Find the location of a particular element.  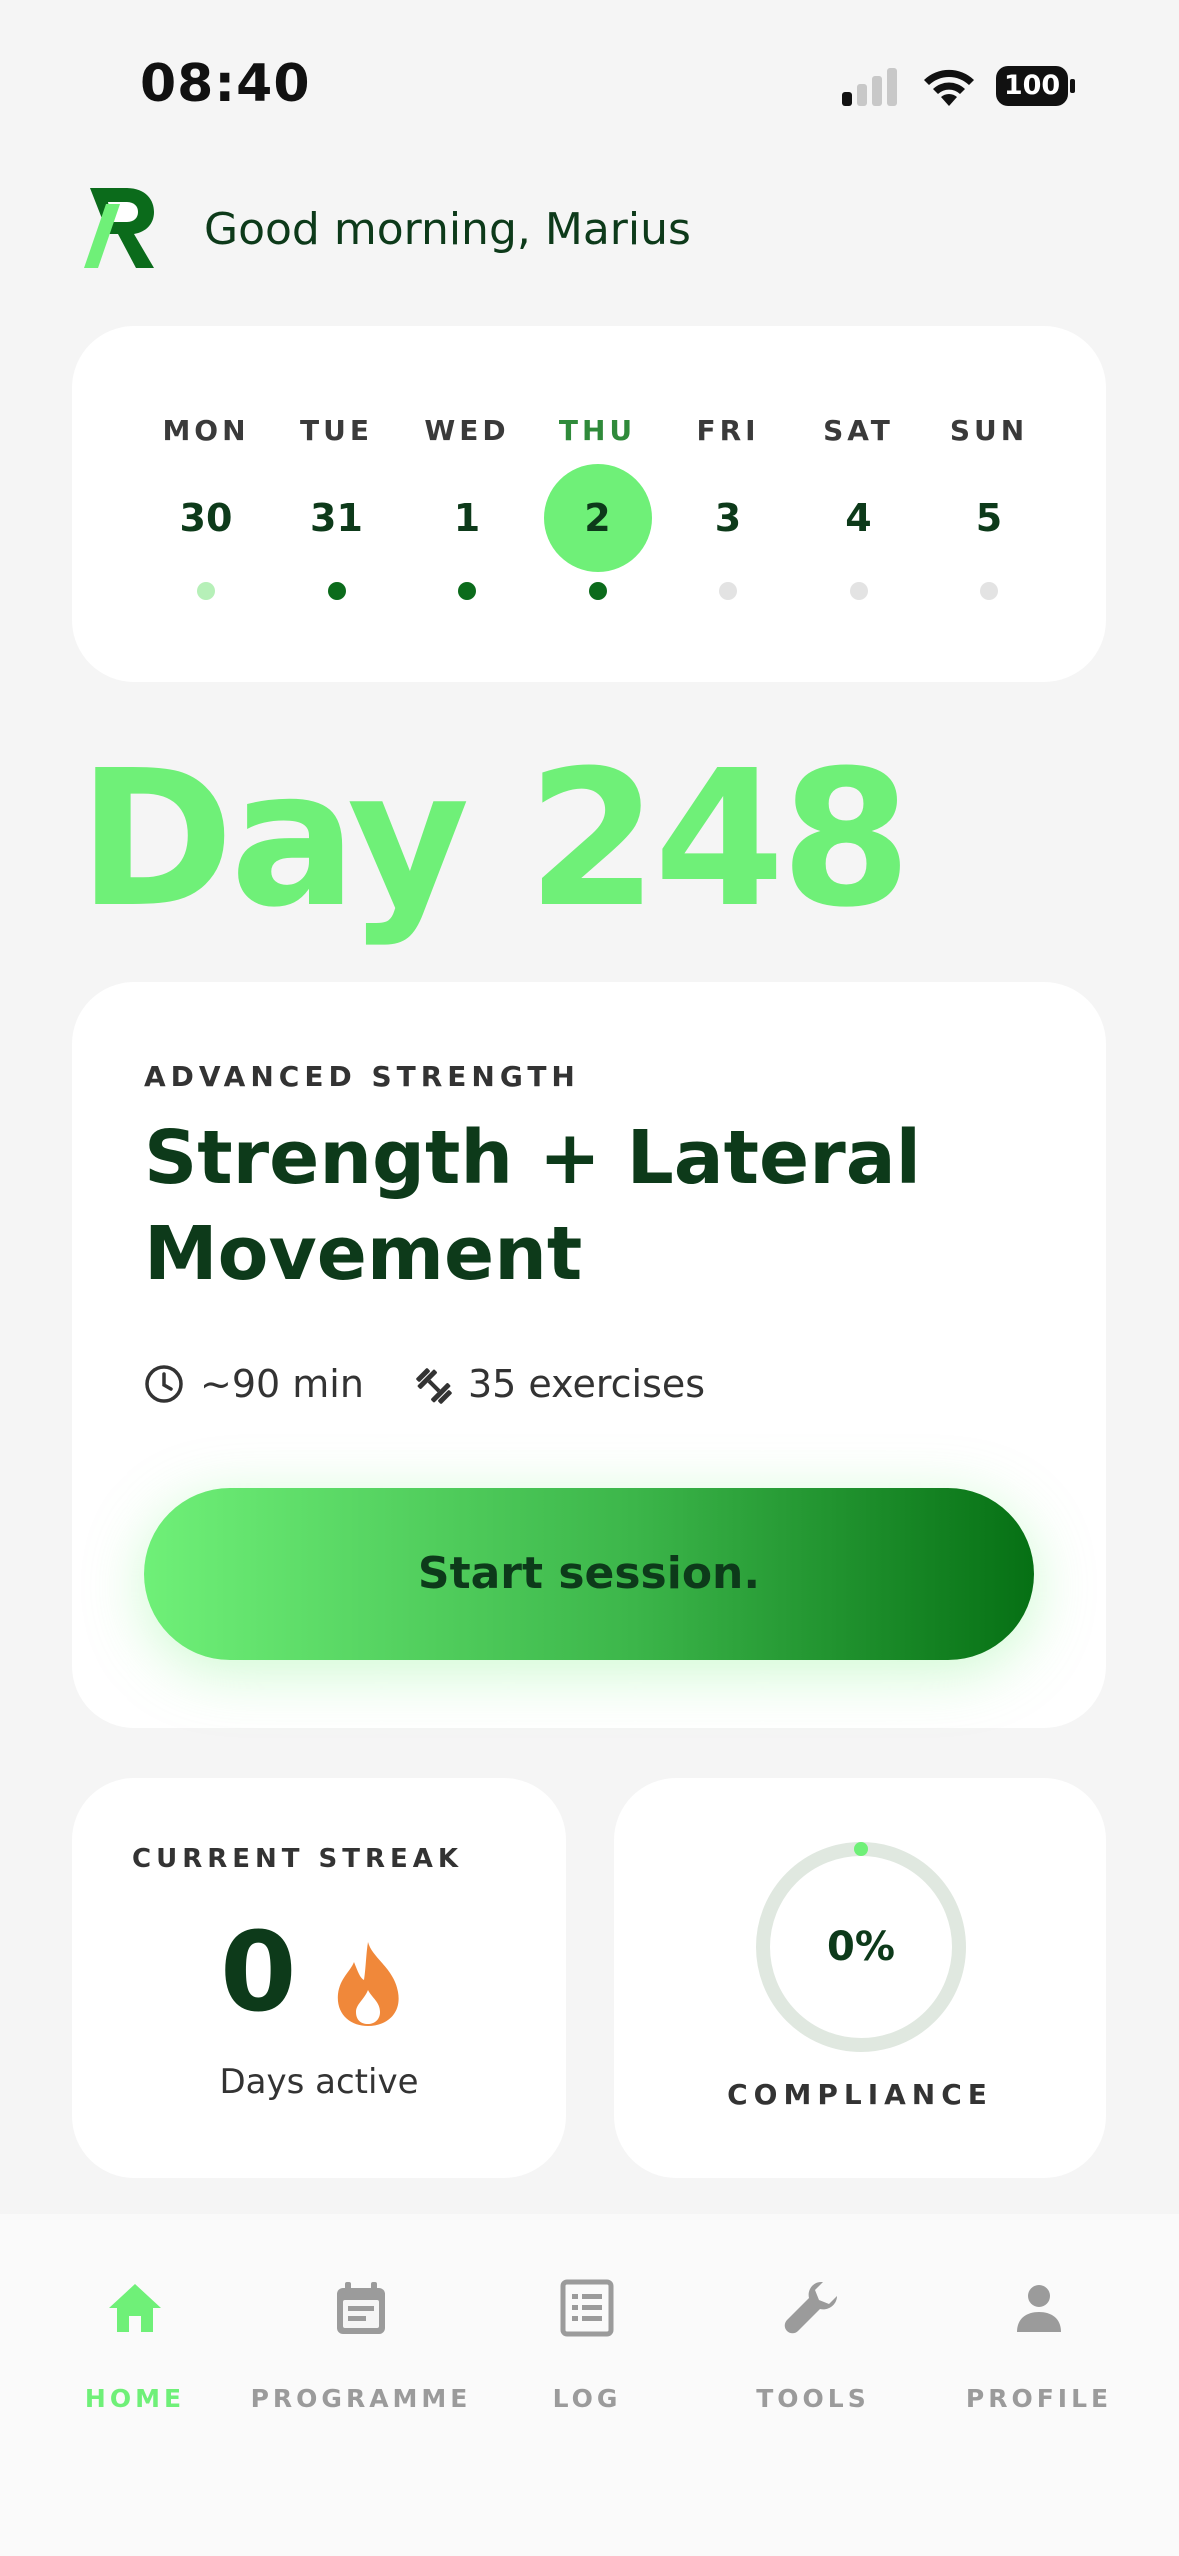

calendar-date: 31 is located at coordinates (336, 518).